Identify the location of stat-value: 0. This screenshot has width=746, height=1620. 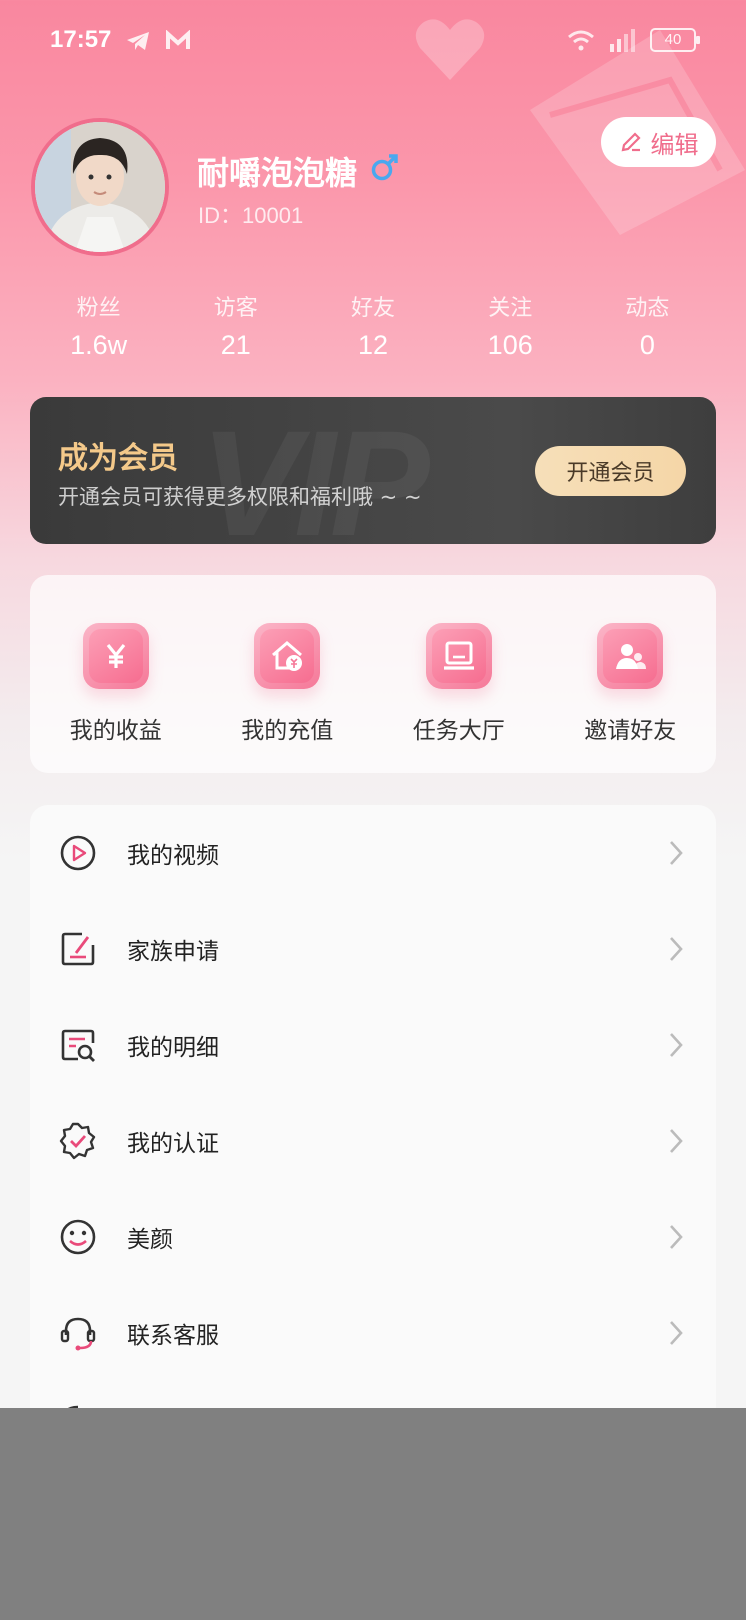
(647, 345).